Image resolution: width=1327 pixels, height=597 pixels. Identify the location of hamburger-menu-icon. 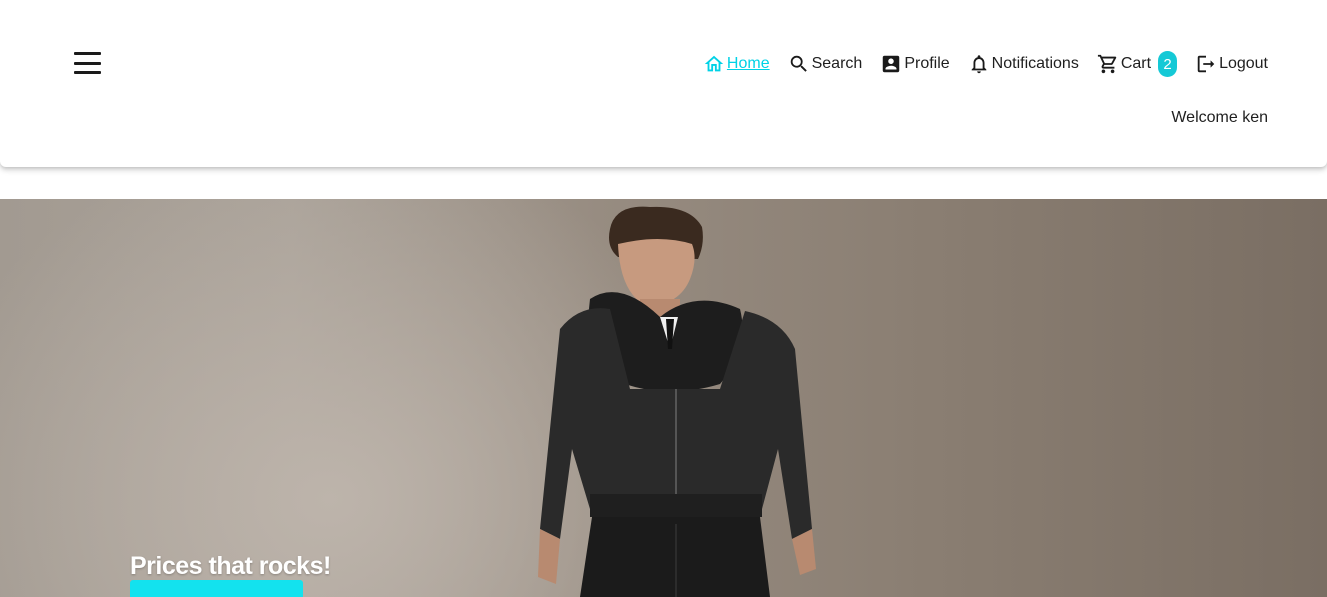
(88, 63).